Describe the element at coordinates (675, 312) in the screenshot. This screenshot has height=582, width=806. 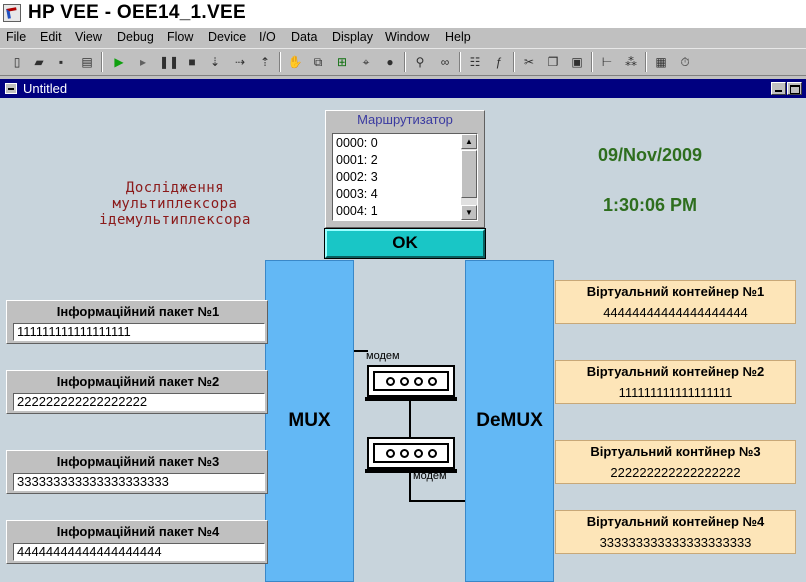
I see `virtual-container-value: 44444444444444444444` at that location.